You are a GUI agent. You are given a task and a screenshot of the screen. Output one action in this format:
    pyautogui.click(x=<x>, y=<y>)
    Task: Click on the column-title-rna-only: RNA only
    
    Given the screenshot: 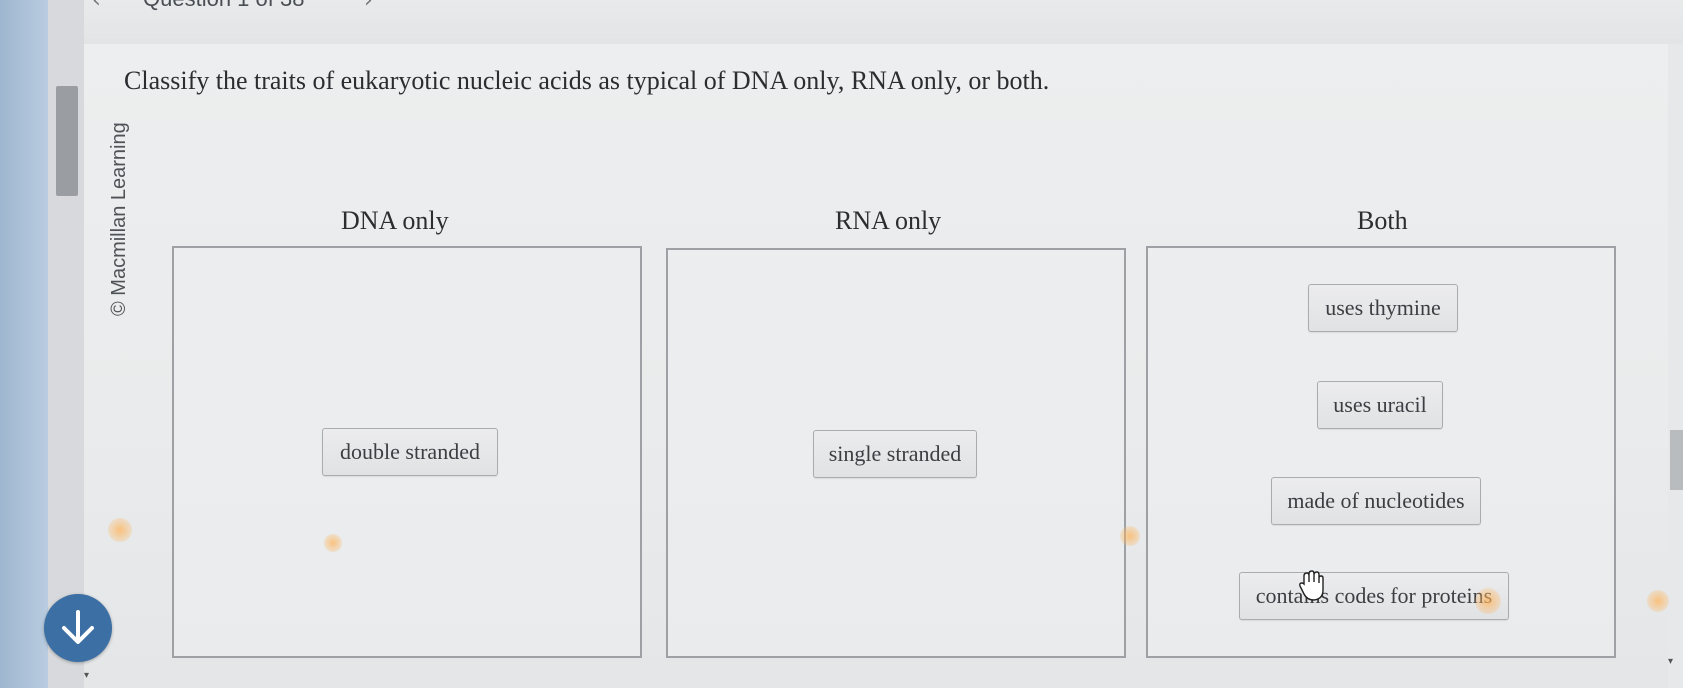 What is the action you would take?
    pyautogui.click(x=888, y=220)
    